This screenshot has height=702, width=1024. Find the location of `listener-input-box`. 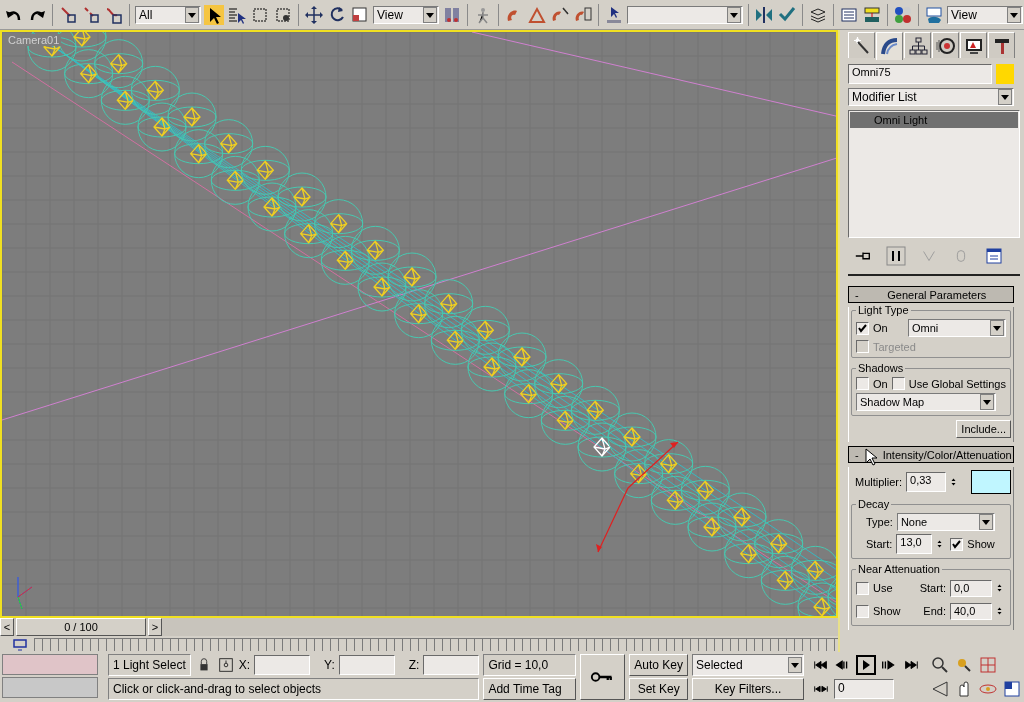

listener-input-box is located at coordinates (50, 664).